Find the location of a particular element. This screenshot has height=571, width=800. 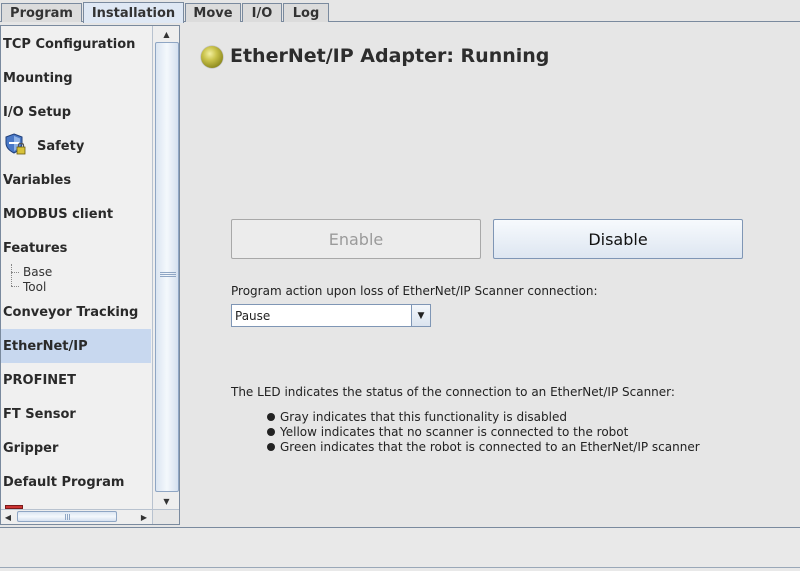

sidebar-item-label: TCP Configuration is located at coordinates (69, 44).